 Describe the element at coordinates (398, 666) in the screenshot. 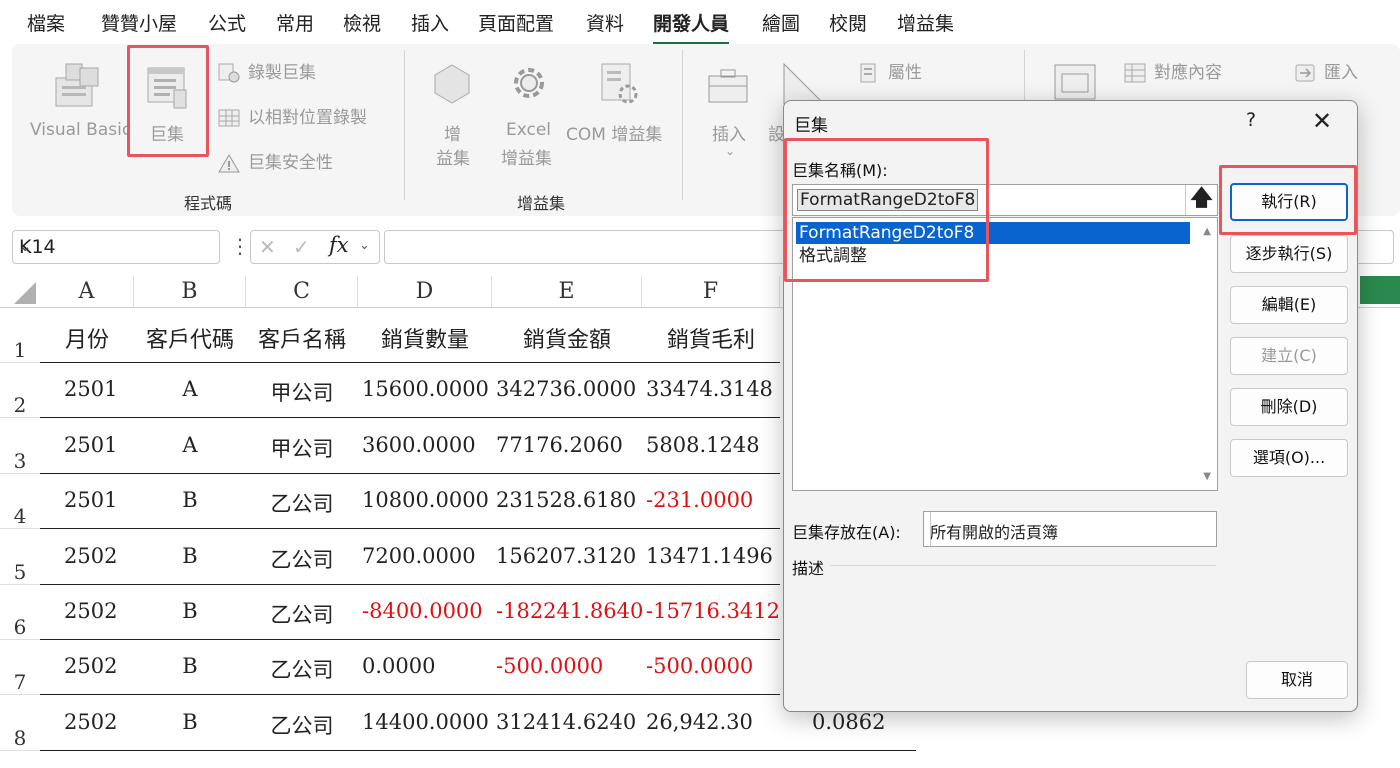

I see `table-cell: 0.0000` at that location.